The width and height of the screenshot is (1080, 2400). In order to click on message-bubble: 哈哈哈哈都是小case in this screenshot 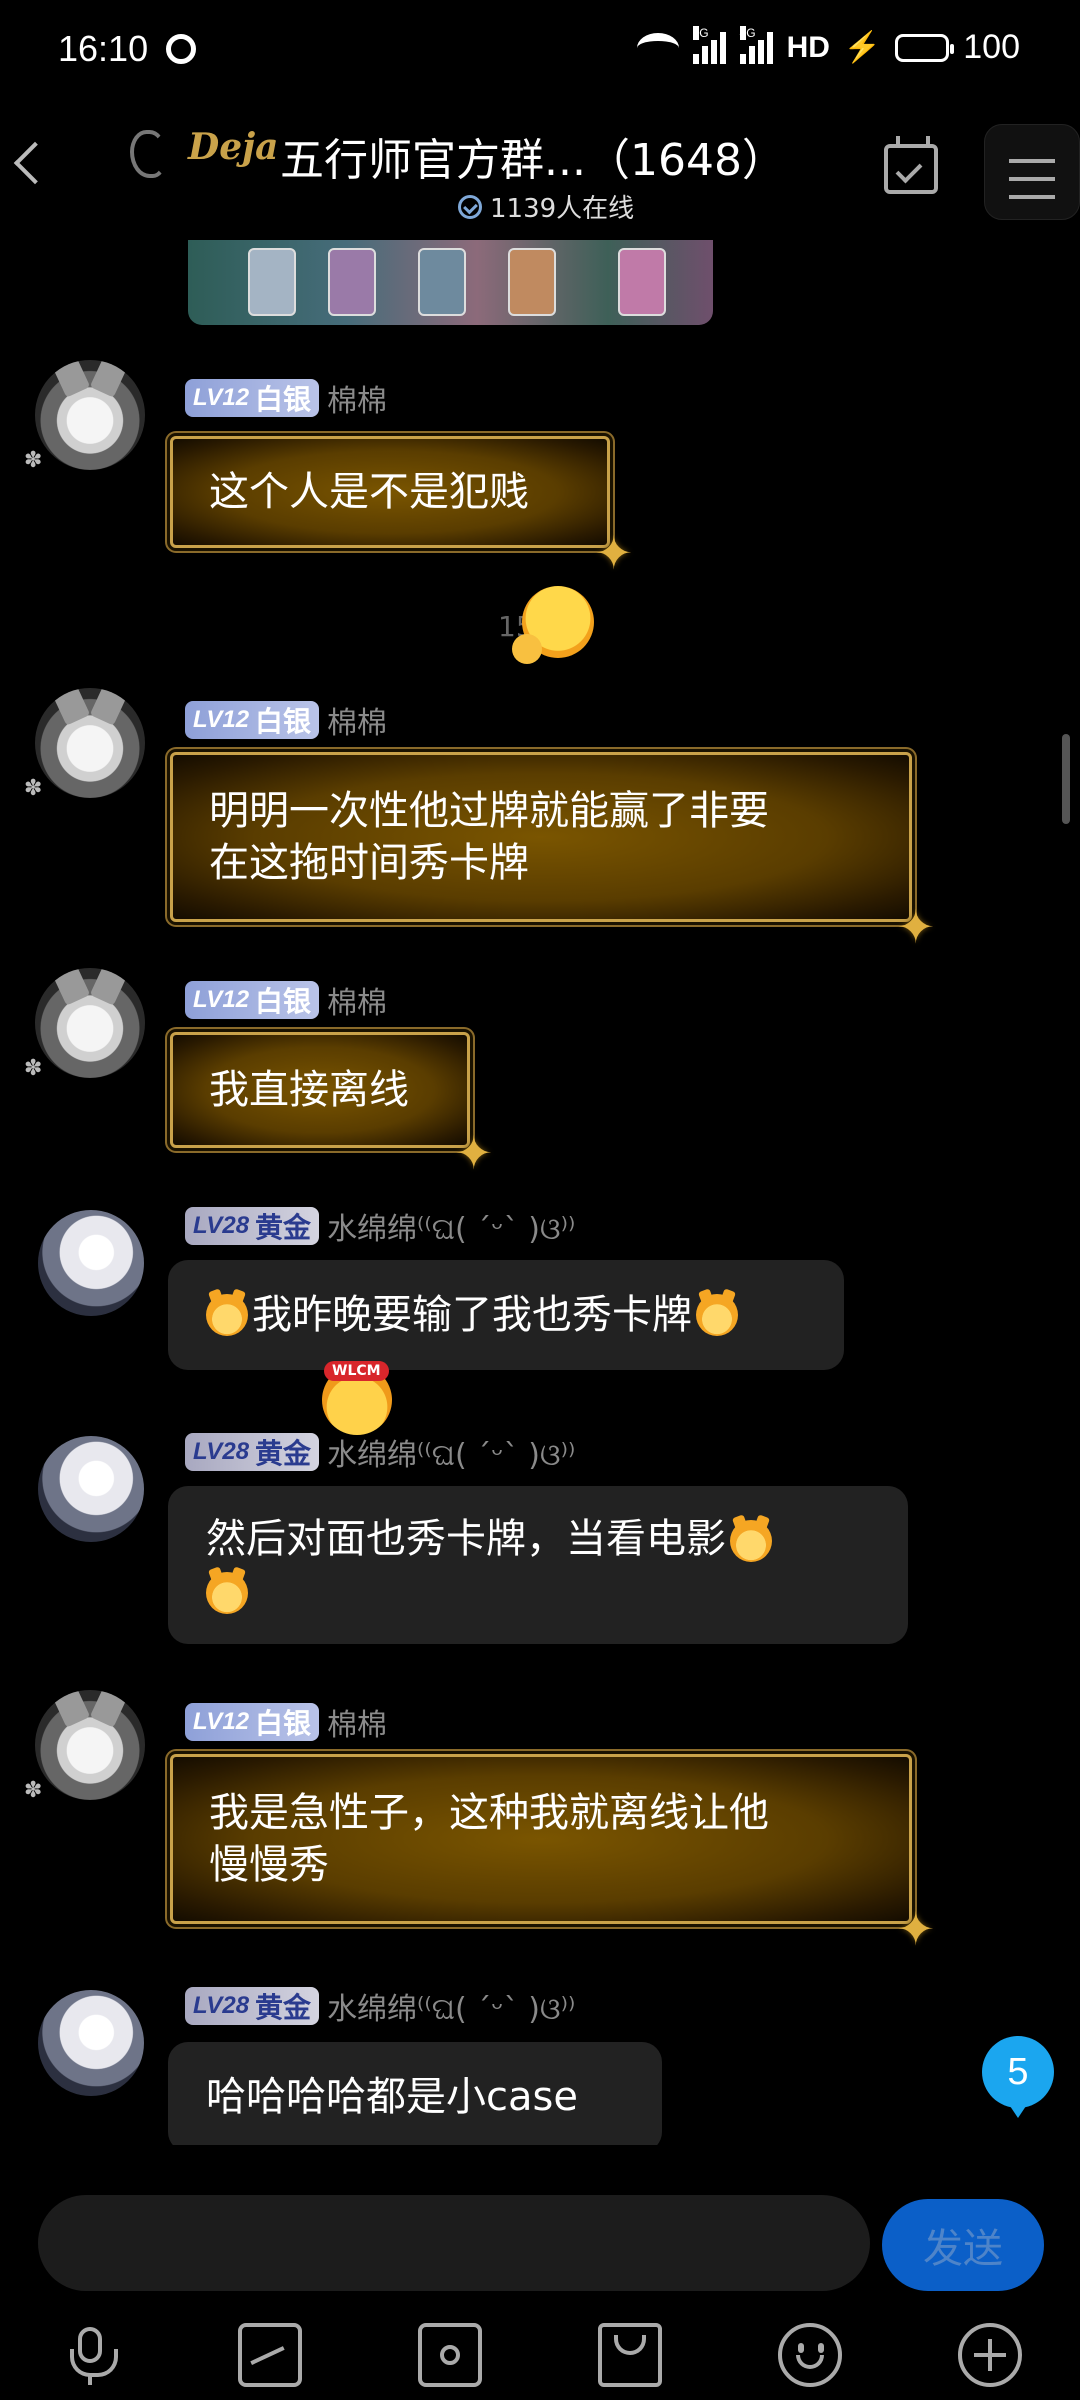, I will do `click(415, 2093)`.